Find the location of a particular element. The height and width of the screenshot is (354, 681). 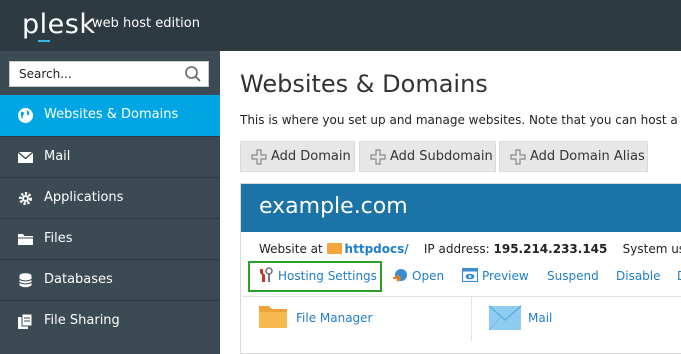

envelope-icon is located at coordinates (505, 318).